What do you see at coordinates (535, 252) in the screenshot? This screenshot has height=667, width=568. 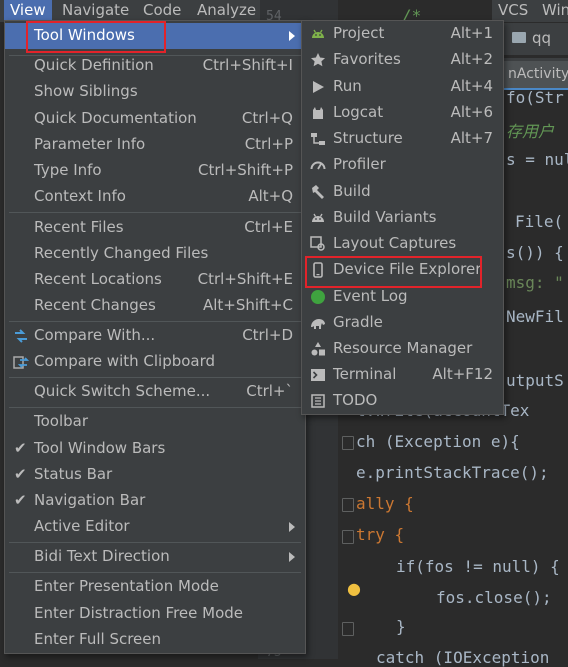 I see `code-line: s()) {` at bounding box center [535, 252].